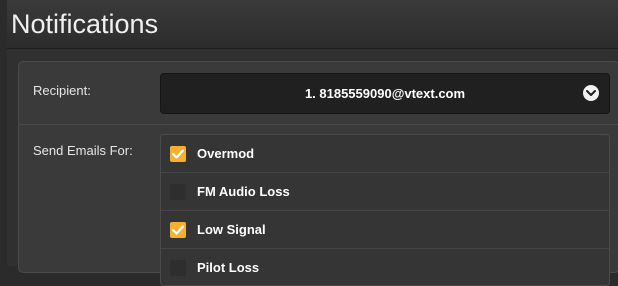 The image size is (618, 286). I want to click on list-item-pilot-loss: Pilot Loss, so click(385, 267).